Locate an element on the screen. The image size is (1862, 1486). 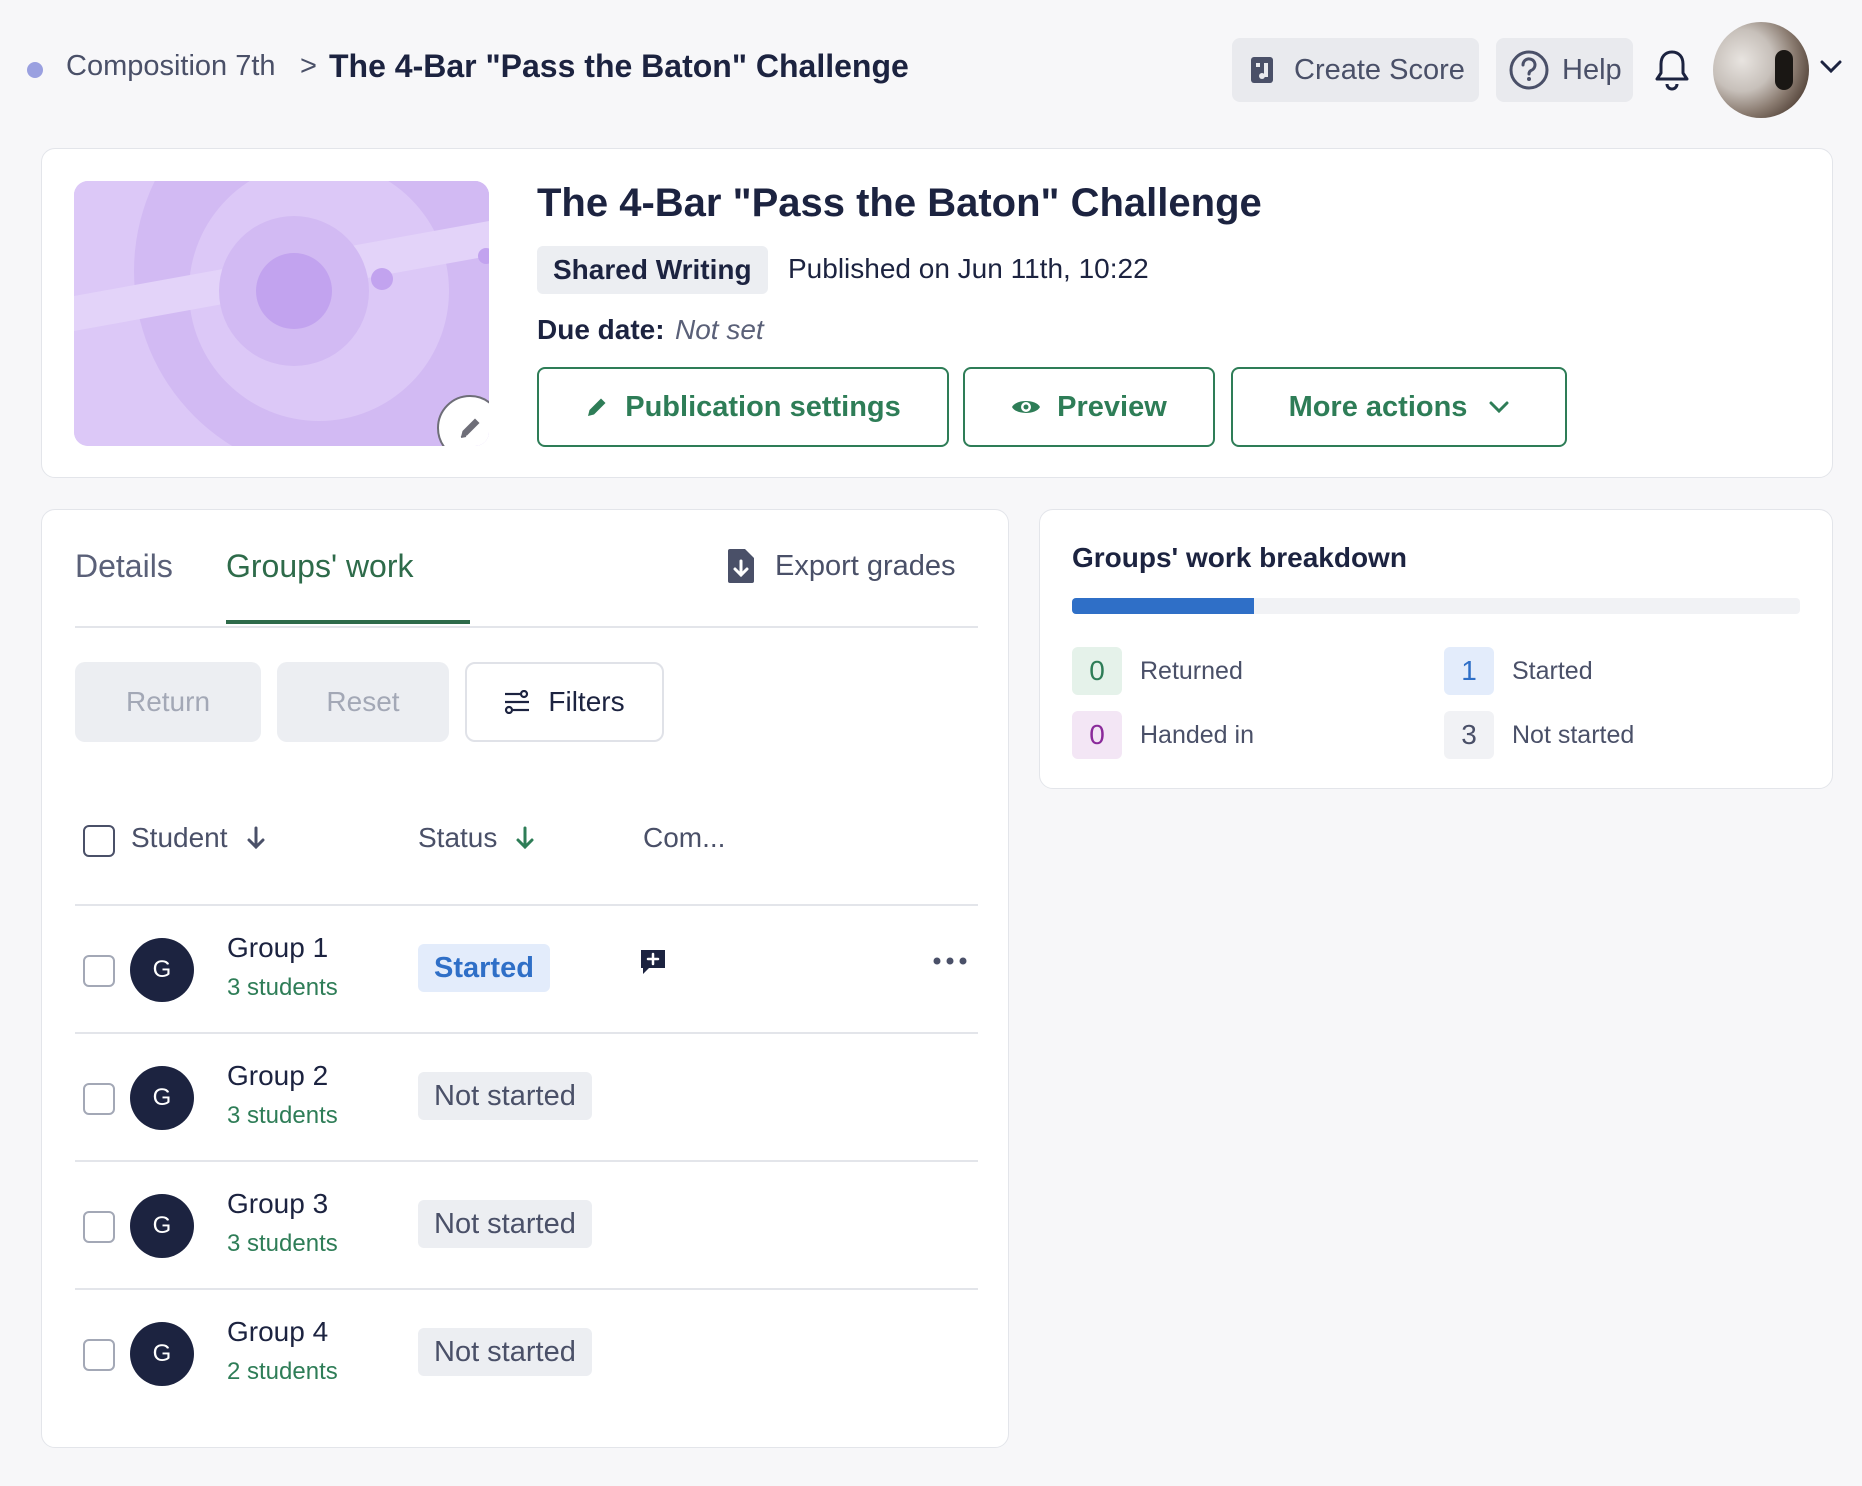
more-options-icon is located at coordinates (950, 961).